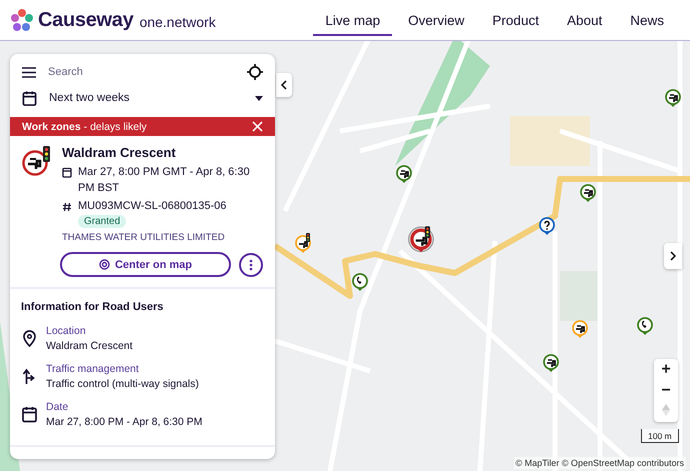 The width and height of the screenshot is (690, 471). I want to click on kebab-icon, so click(251, 264).